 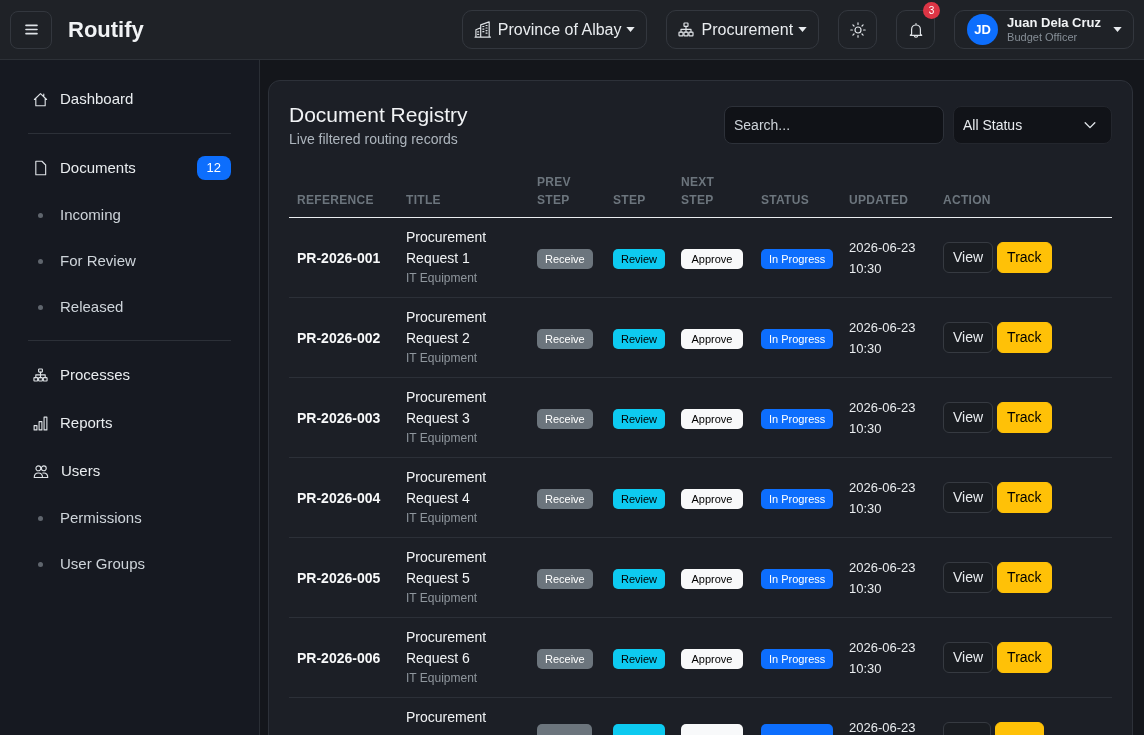 What do you see at coordinates (785, 200) in the screenshot?
I see `column-header: STATUS` at bounding box center [785, 200].